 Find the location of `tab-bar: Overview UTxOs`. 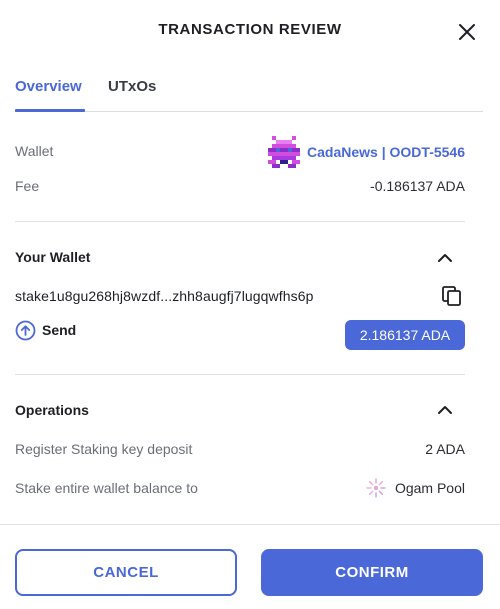

tab-bar: Overview UTxOs is located at coordinates (249, 94).